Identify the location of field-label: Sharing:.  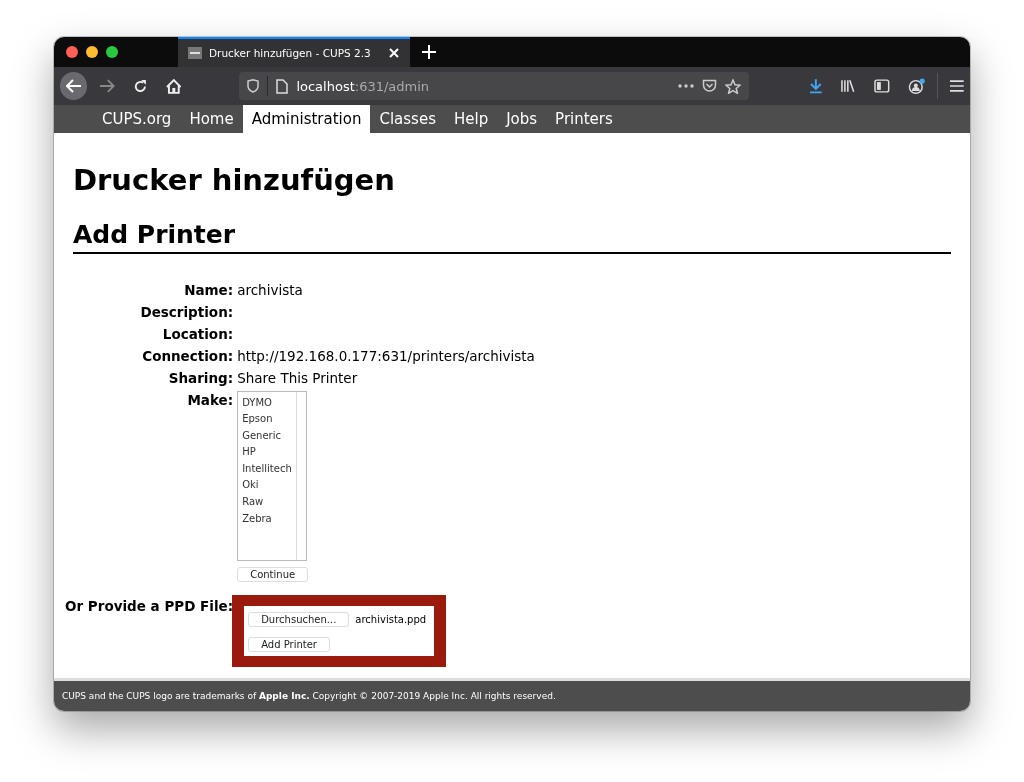
(200, 378).